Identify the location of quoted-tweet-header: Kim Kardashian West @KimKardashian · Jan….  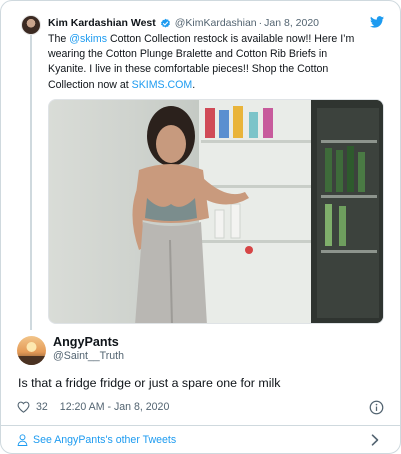
(183, 23).